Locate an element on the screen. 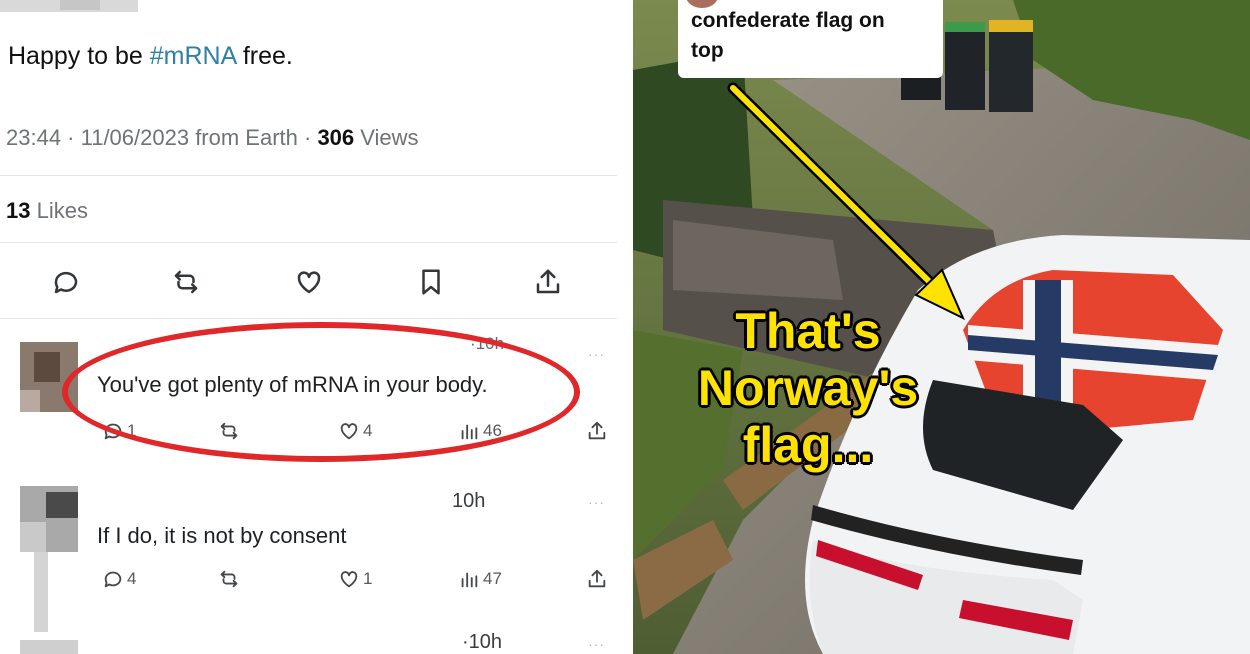 This screenshot has height=654, width=1250. caption-text: confederate flag on top is located at coordinates (811, 36).